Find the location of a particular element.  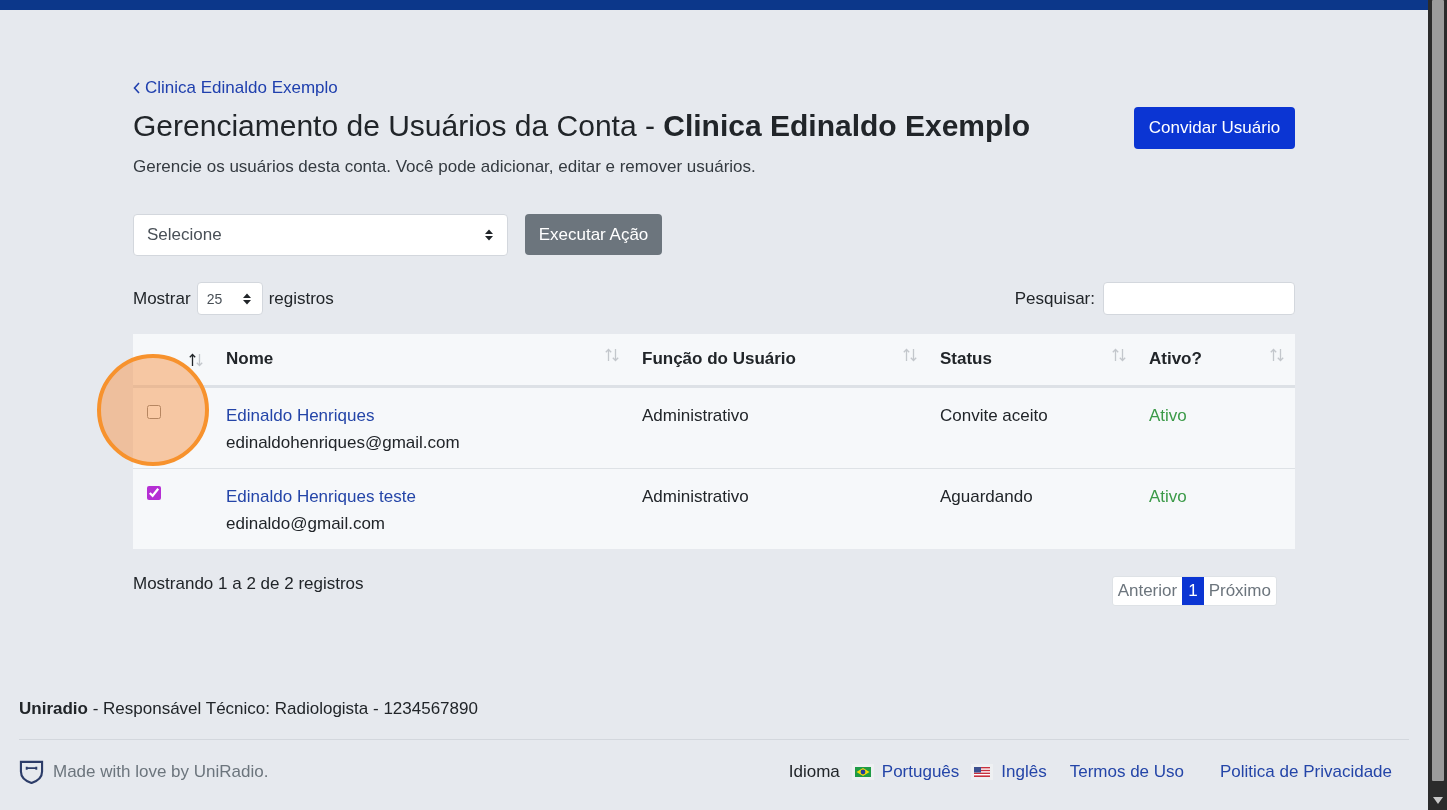

table-cell: Convite aceito is located at coordinates (1032, 427).